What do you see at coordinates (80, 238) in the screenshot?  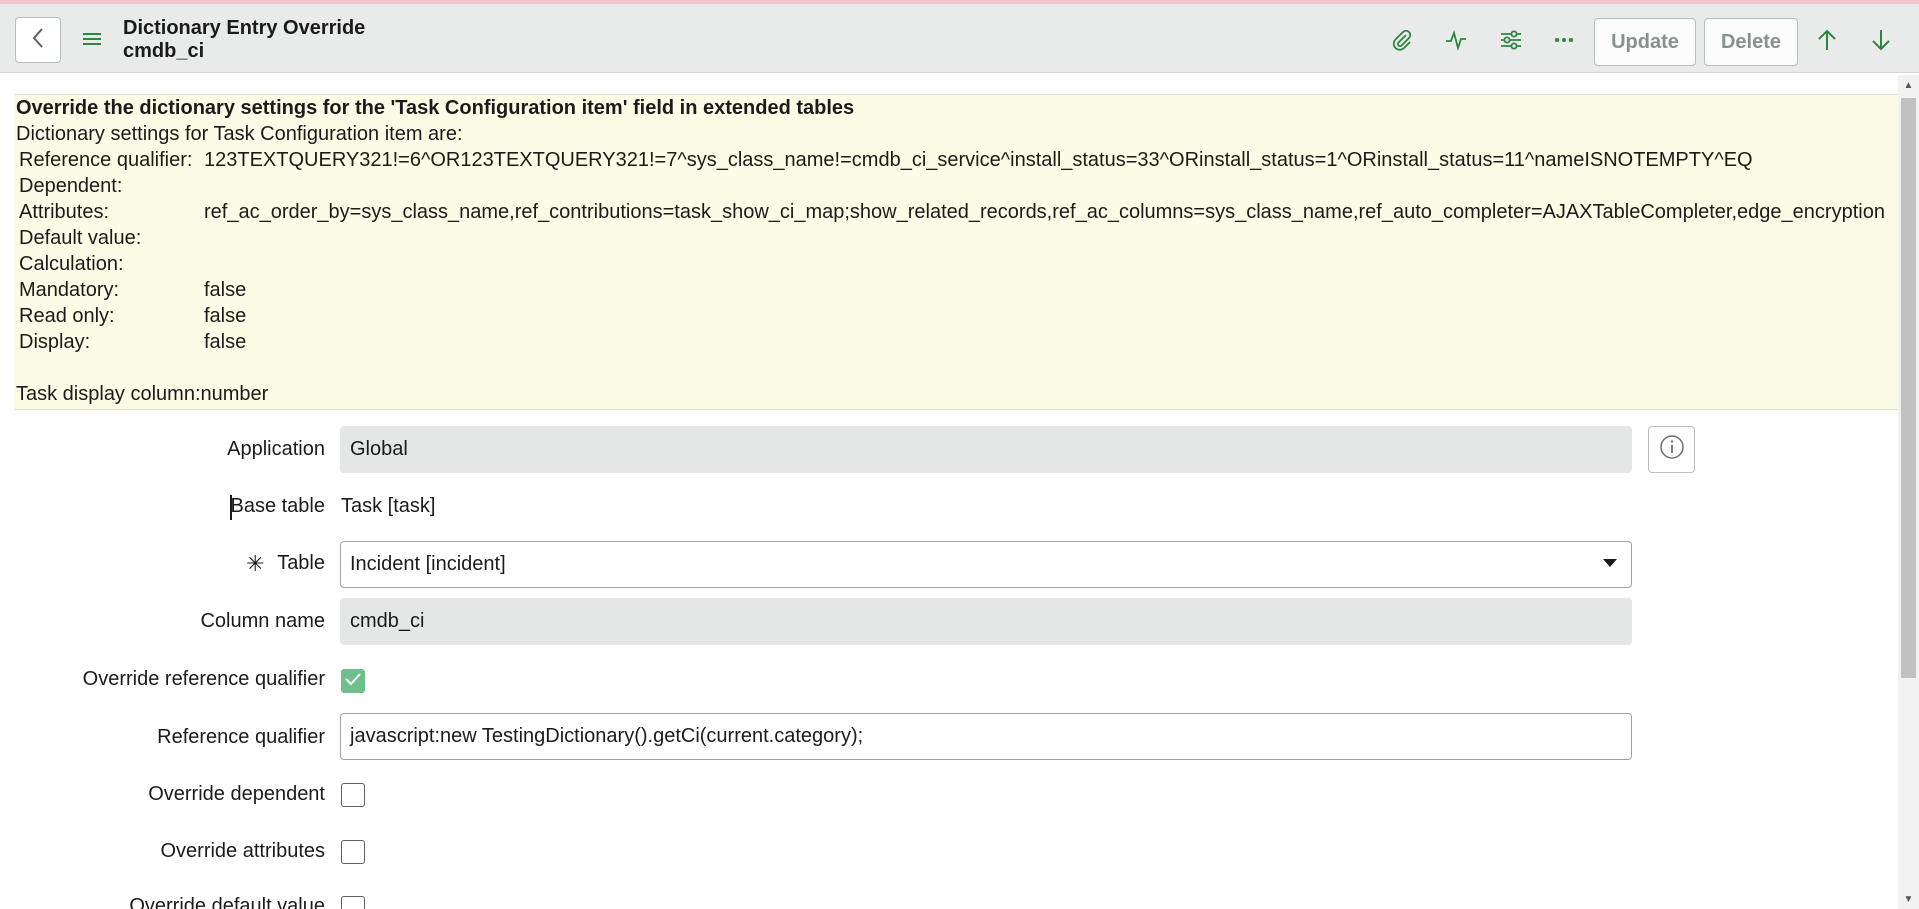 I see `info-key: Default value:` at bounding box center [80, 238].